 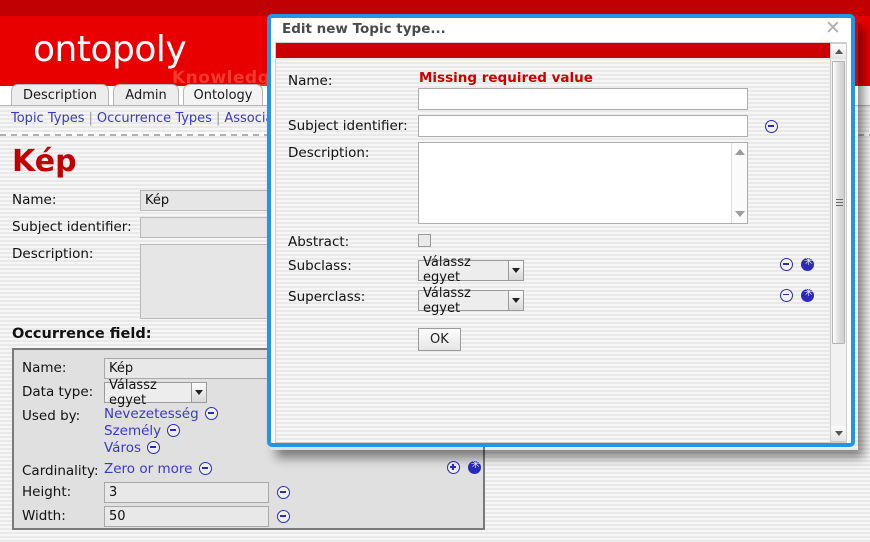 What do you see at coordinates (464, 467) in the screenshot?
I see `occurrence-add-controls` at bounding box center [464, 467].